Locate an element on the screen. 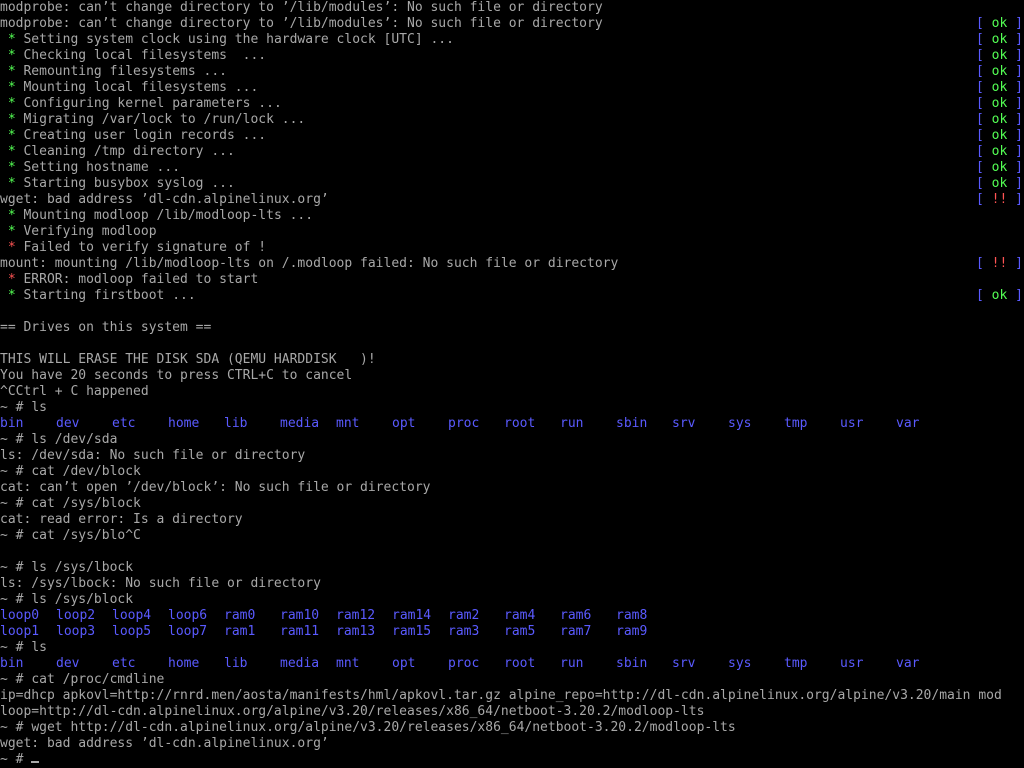  dir-entry: root is located at coordinates (520, 423).